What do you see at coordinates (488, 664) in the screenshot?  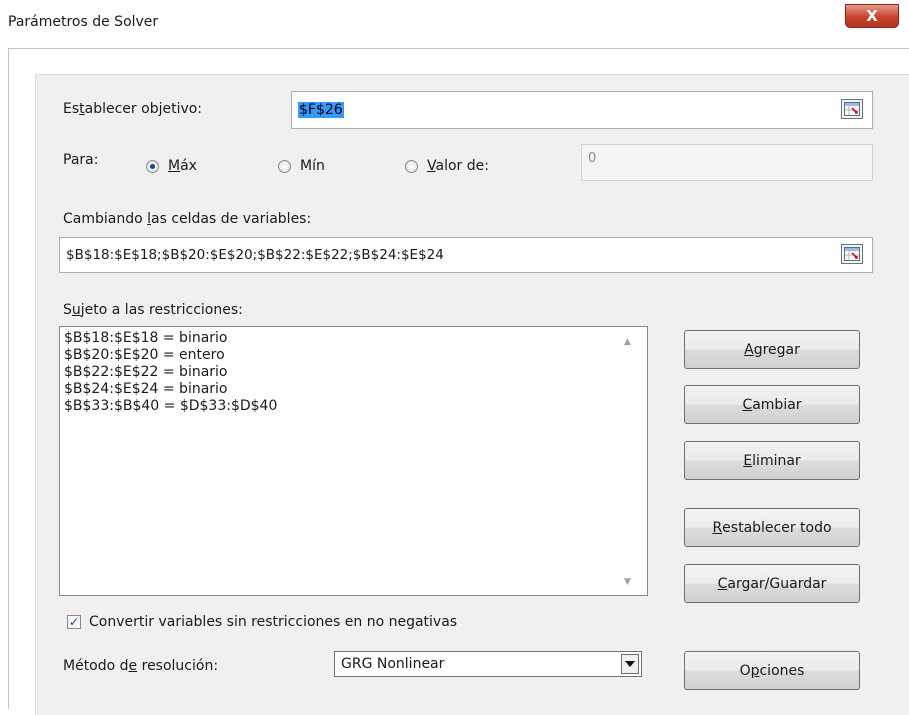 I see `method-select: GRG Nonlinear` at bounding box center [488, 664].